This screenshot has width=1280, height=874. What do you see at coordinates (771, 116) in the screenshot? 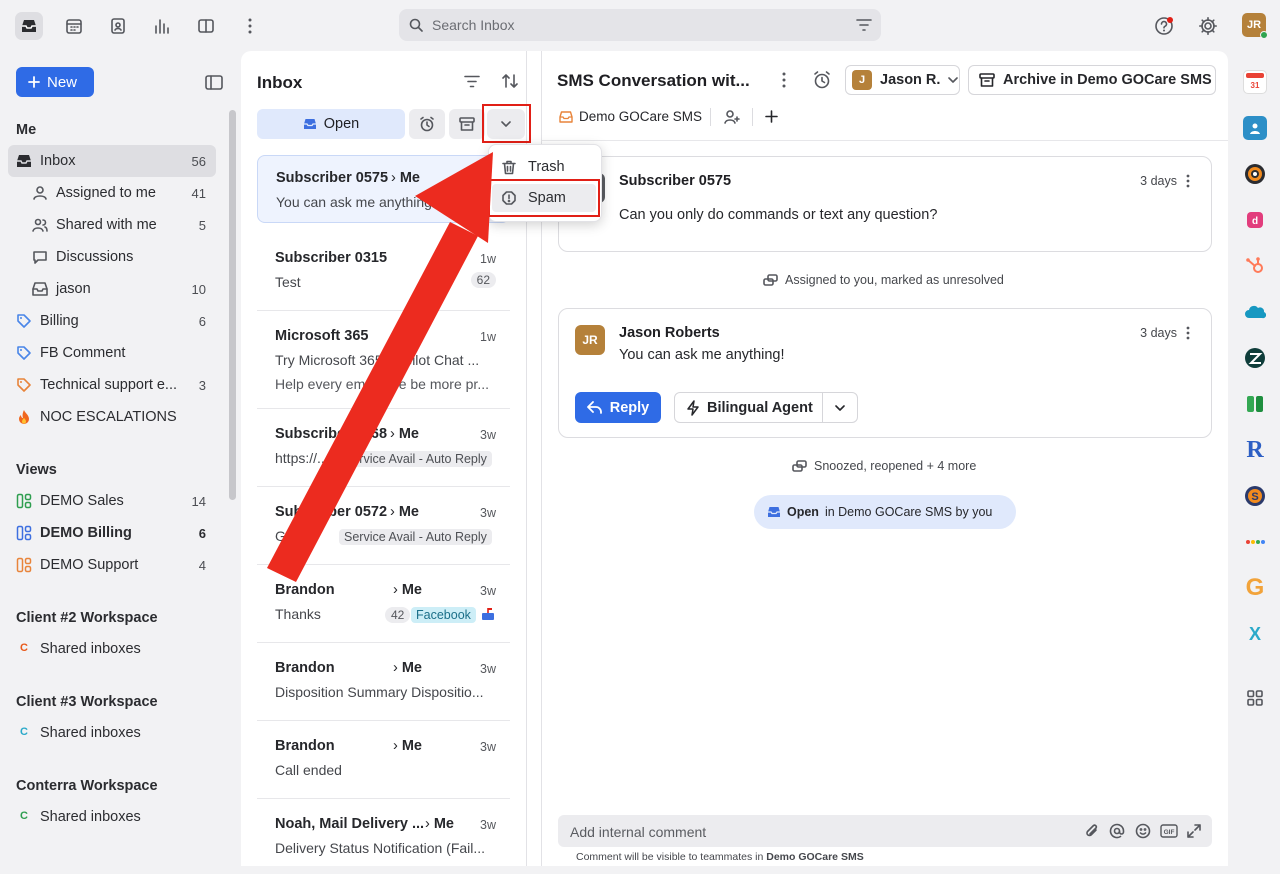
I see `add-tag-plus-icon` at bounding box center [771, 116].